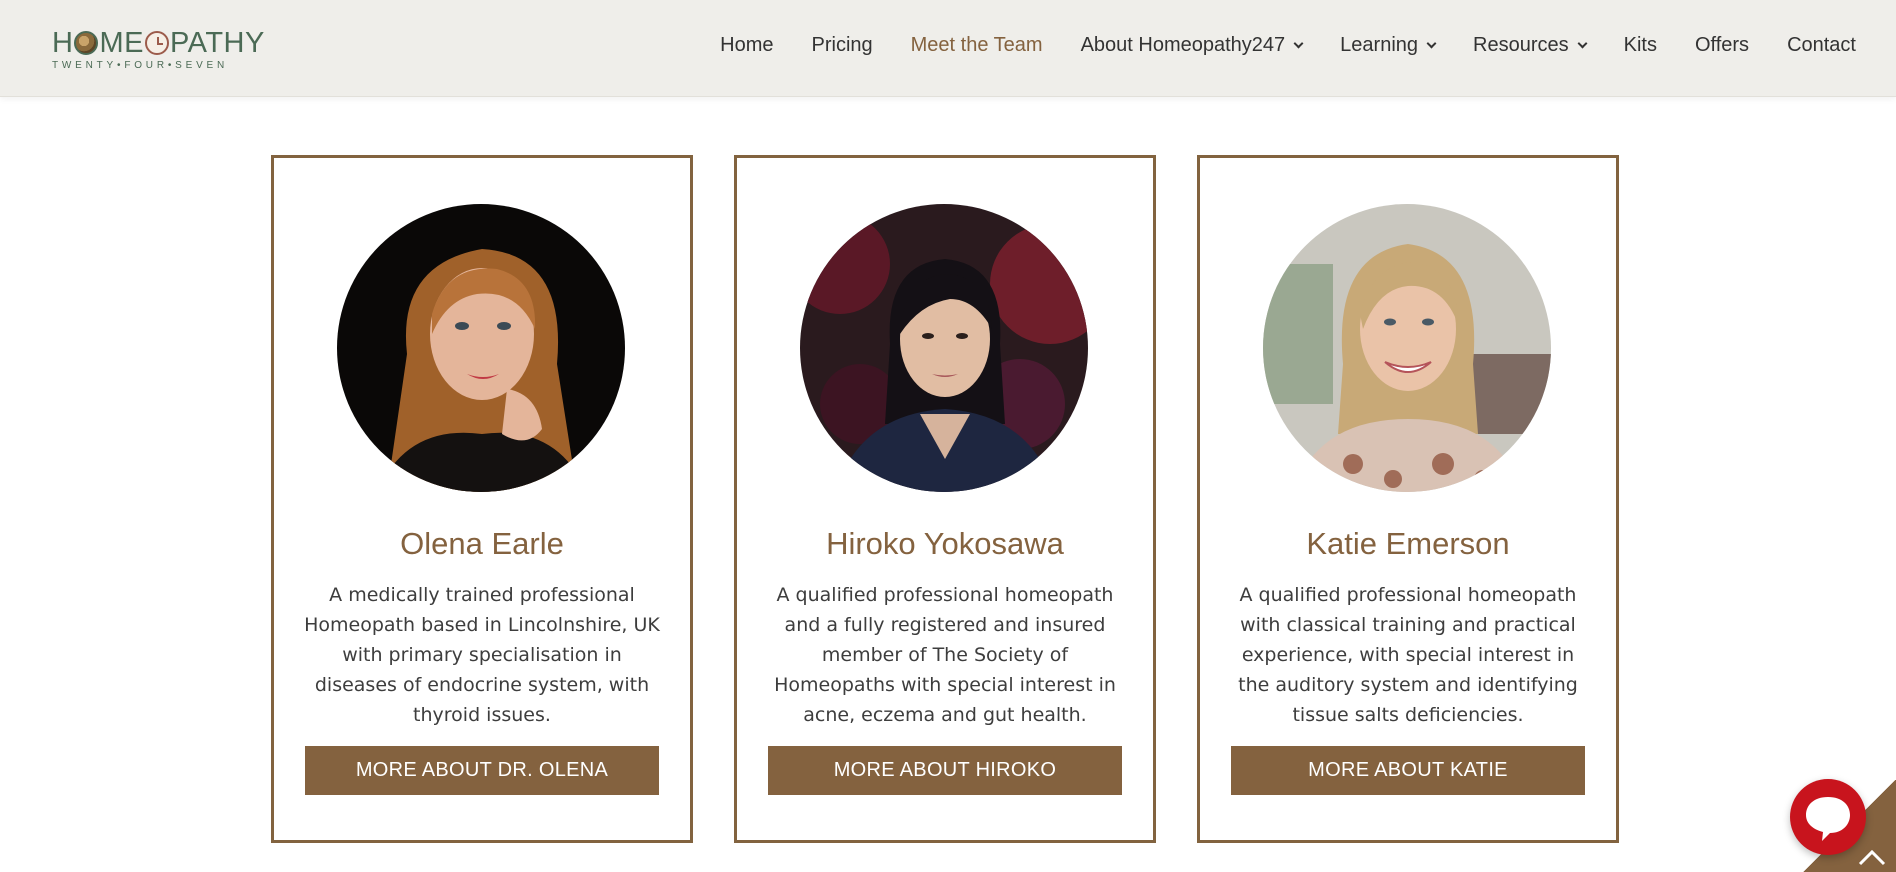 Image resolution: width=1896 pixels, height=872 pixels. I want to click on nav-learning-label: Learning, so click(1379, 45).